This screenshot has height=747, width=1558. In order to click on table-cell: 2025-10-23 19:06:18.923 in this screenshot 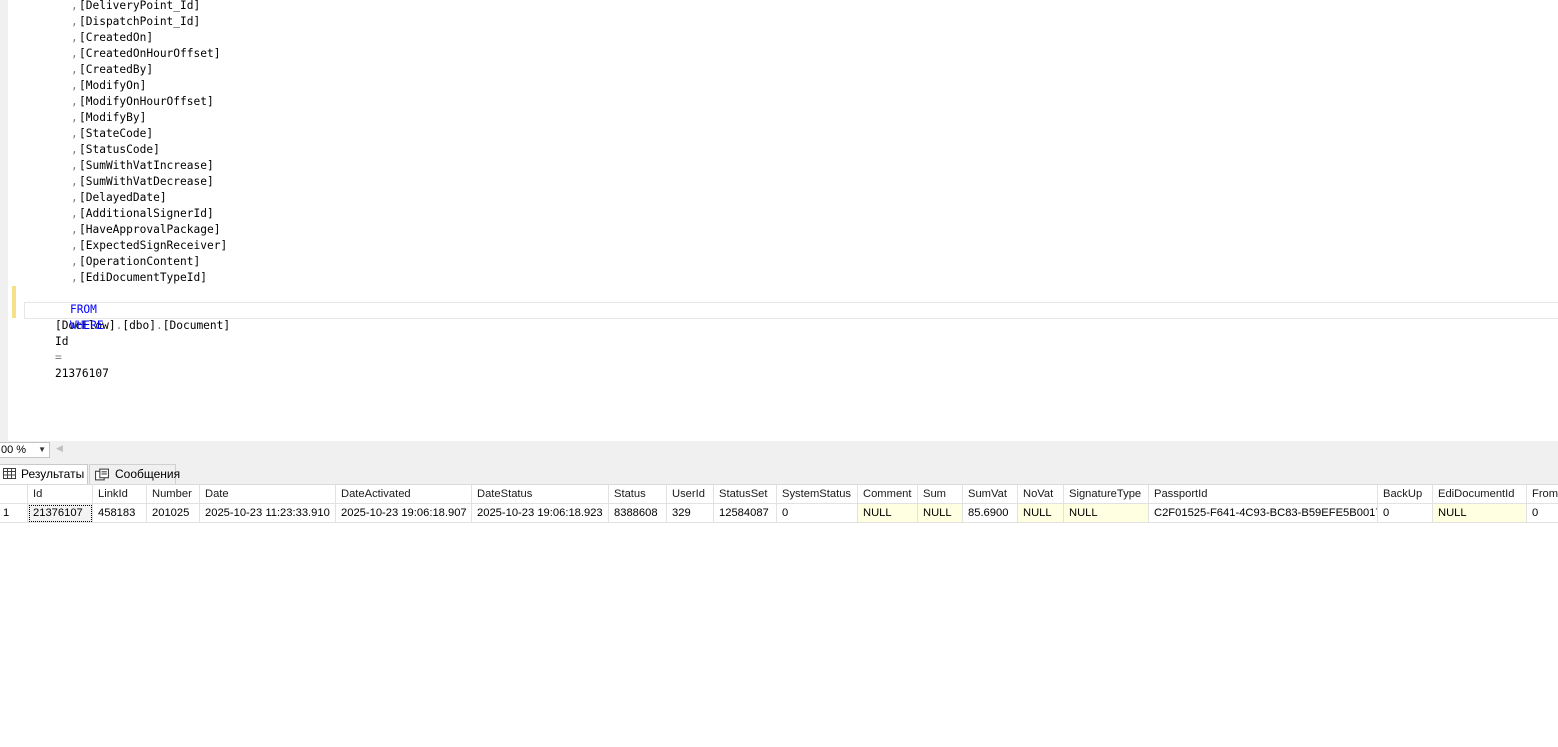, I will do `click(540, 513)`.